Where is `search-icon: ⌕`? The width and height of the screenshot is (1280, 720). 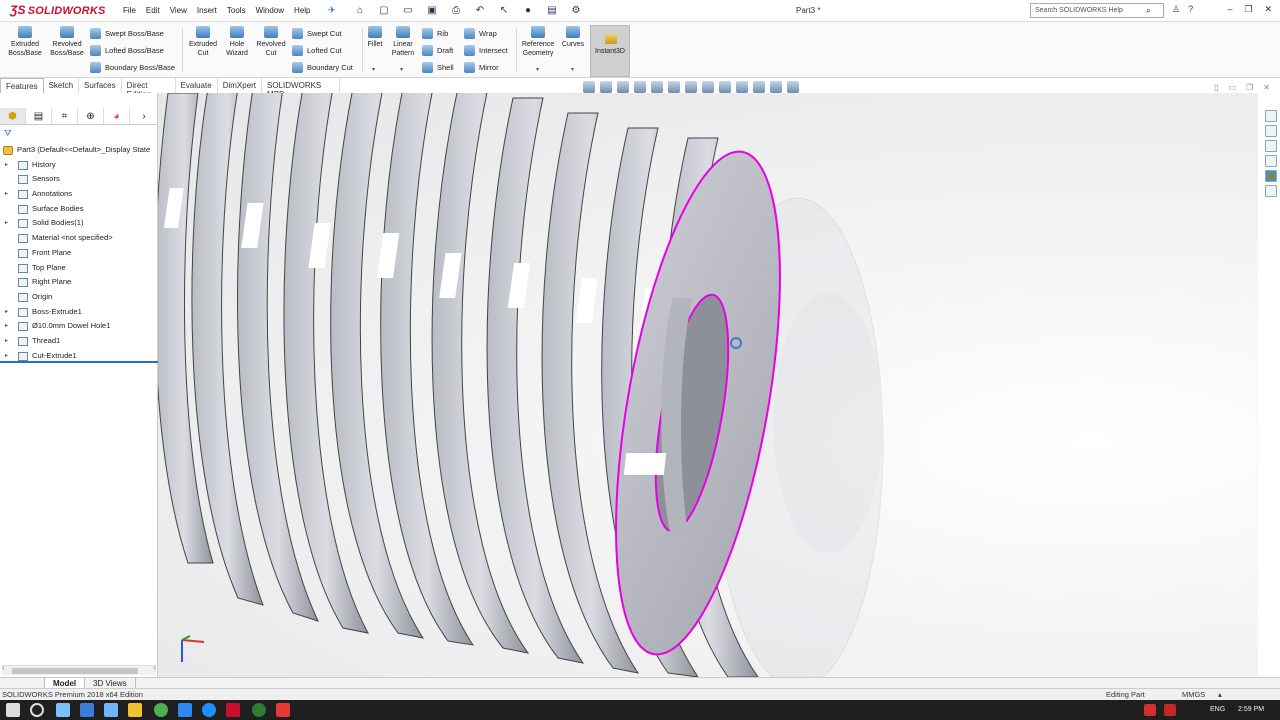 search-icon: ⌕ is located at coordinates (1148, 10).